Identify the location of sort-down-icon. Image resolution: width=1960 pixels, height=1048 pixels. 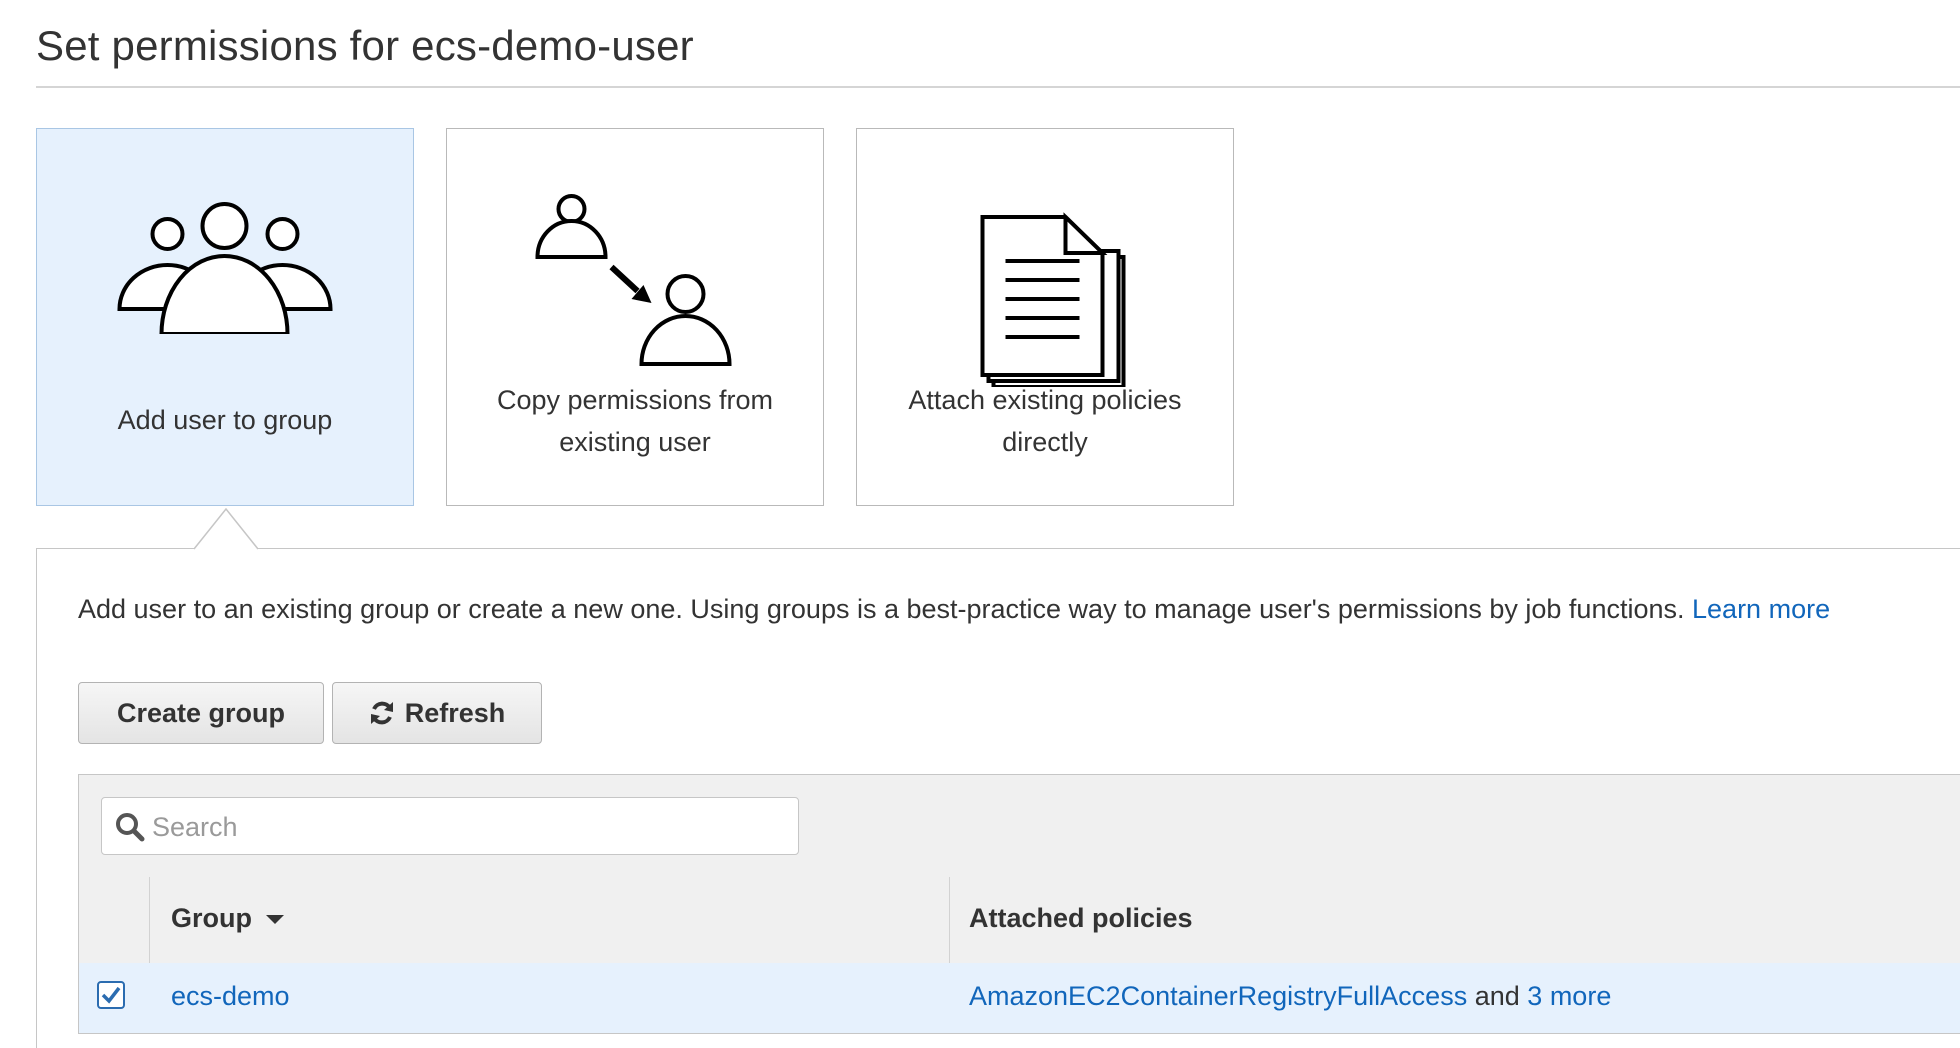
(275, 919).